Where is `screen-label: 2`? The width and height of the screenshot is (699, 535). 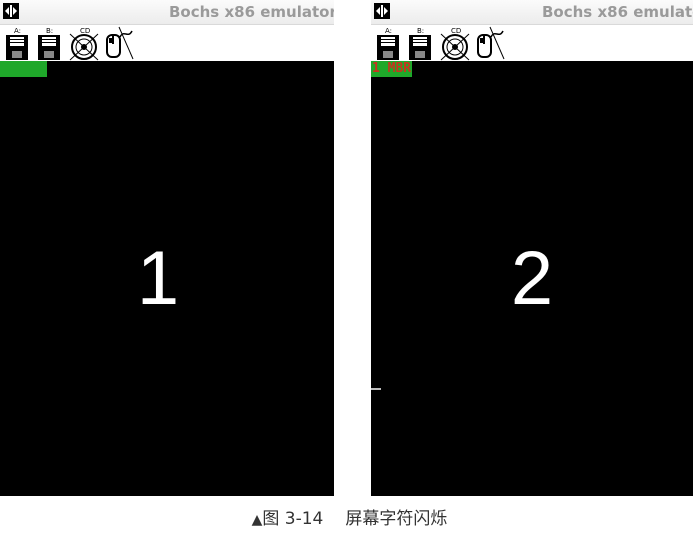
screen-label: 2 is located at coordinates (532, 278).